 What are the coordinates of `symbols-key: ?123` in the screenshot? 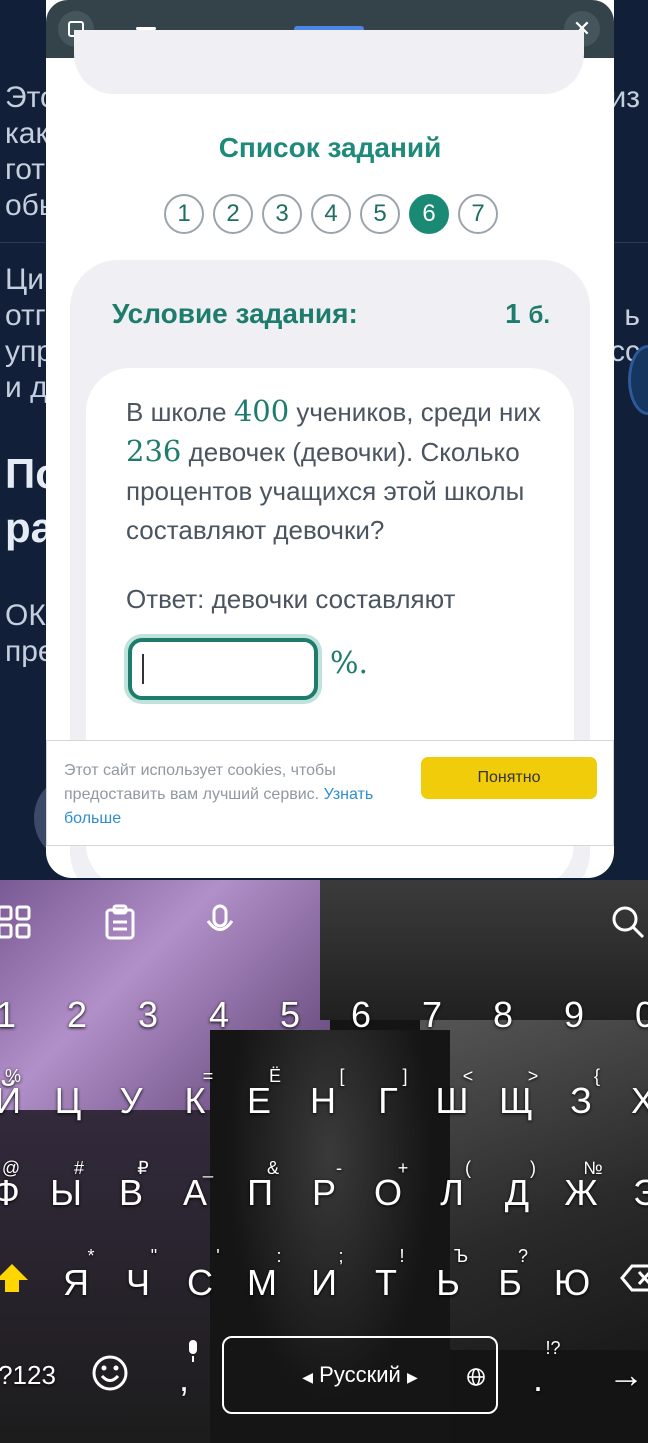 It's located at (30, 1375).